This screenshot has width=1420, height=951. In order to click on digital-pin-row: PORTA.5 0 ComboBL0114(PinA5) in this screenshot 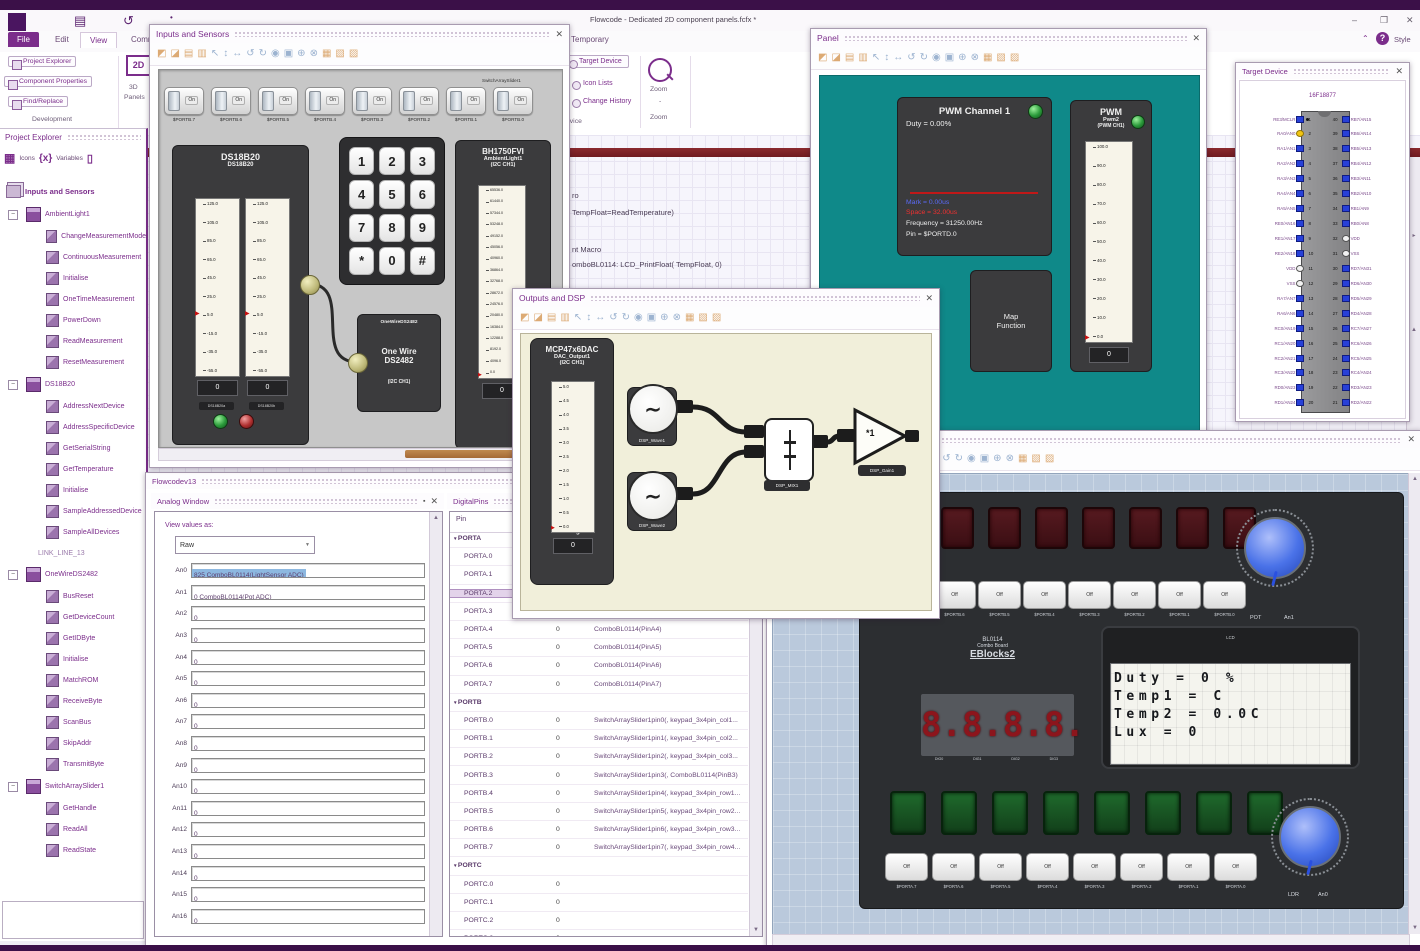, I will do `click(599, 648)`.